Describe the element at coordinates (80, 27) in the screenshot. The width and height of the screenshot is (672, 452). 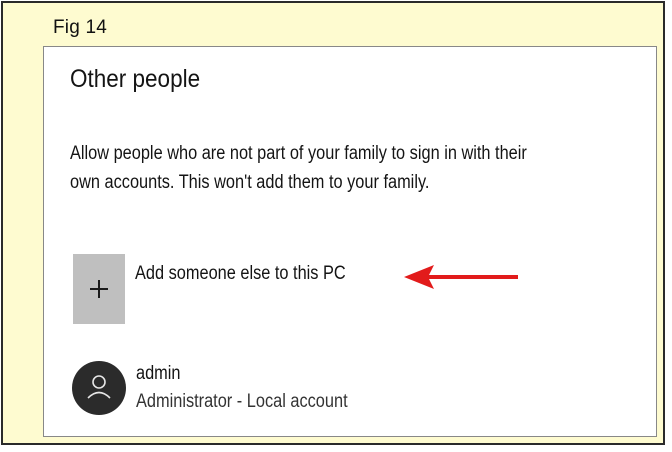
I see `figure-label: Fig 14` at that location.